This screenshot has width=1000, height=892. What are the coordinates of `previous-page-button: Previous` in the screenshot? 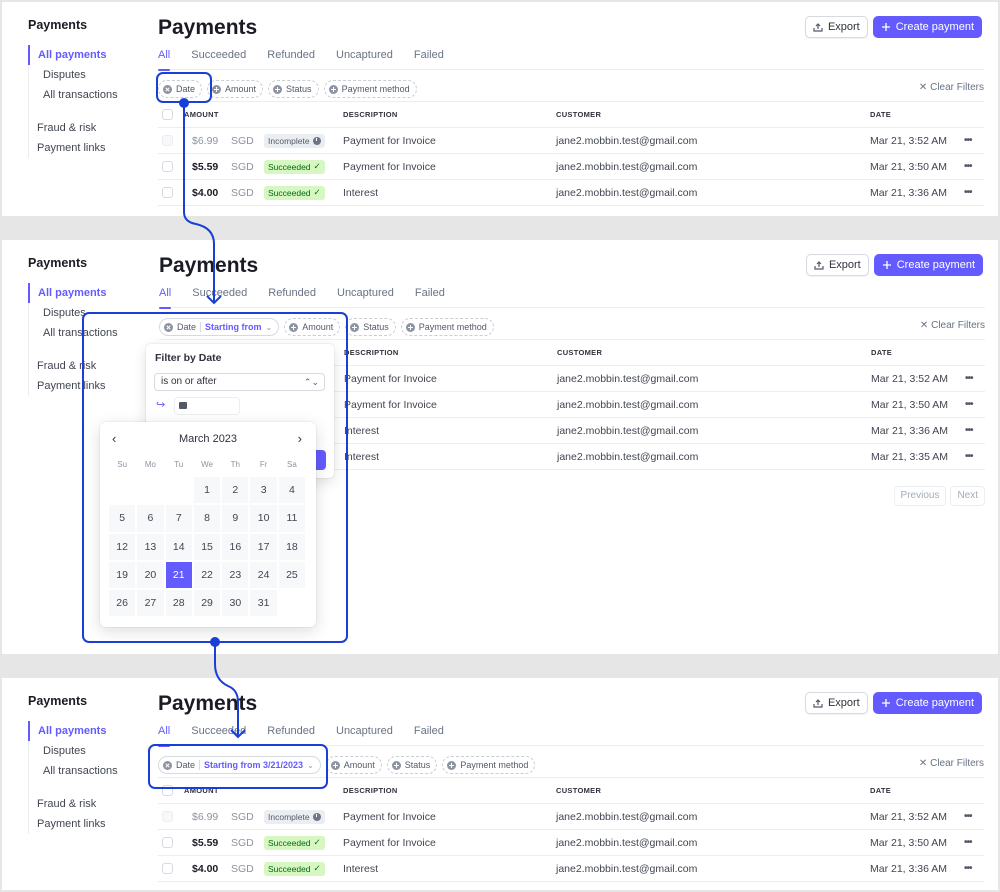 It's located at (920, 496).